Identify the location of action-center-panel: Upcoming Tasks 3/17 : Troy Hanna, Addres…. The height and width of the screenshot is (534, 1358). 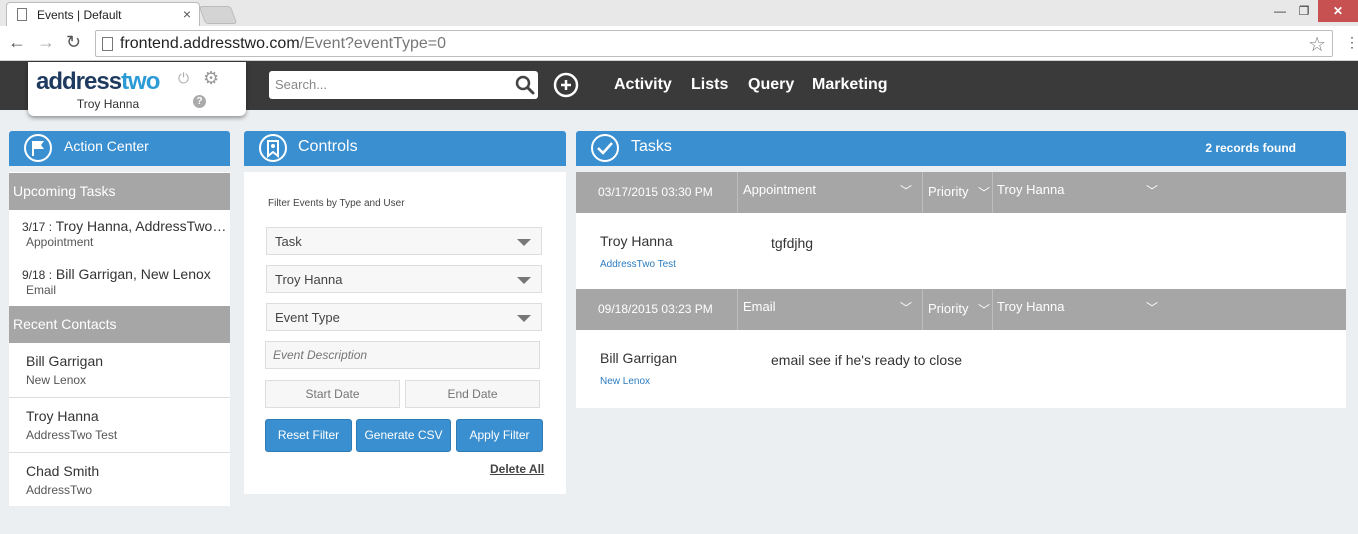
(119, 339).